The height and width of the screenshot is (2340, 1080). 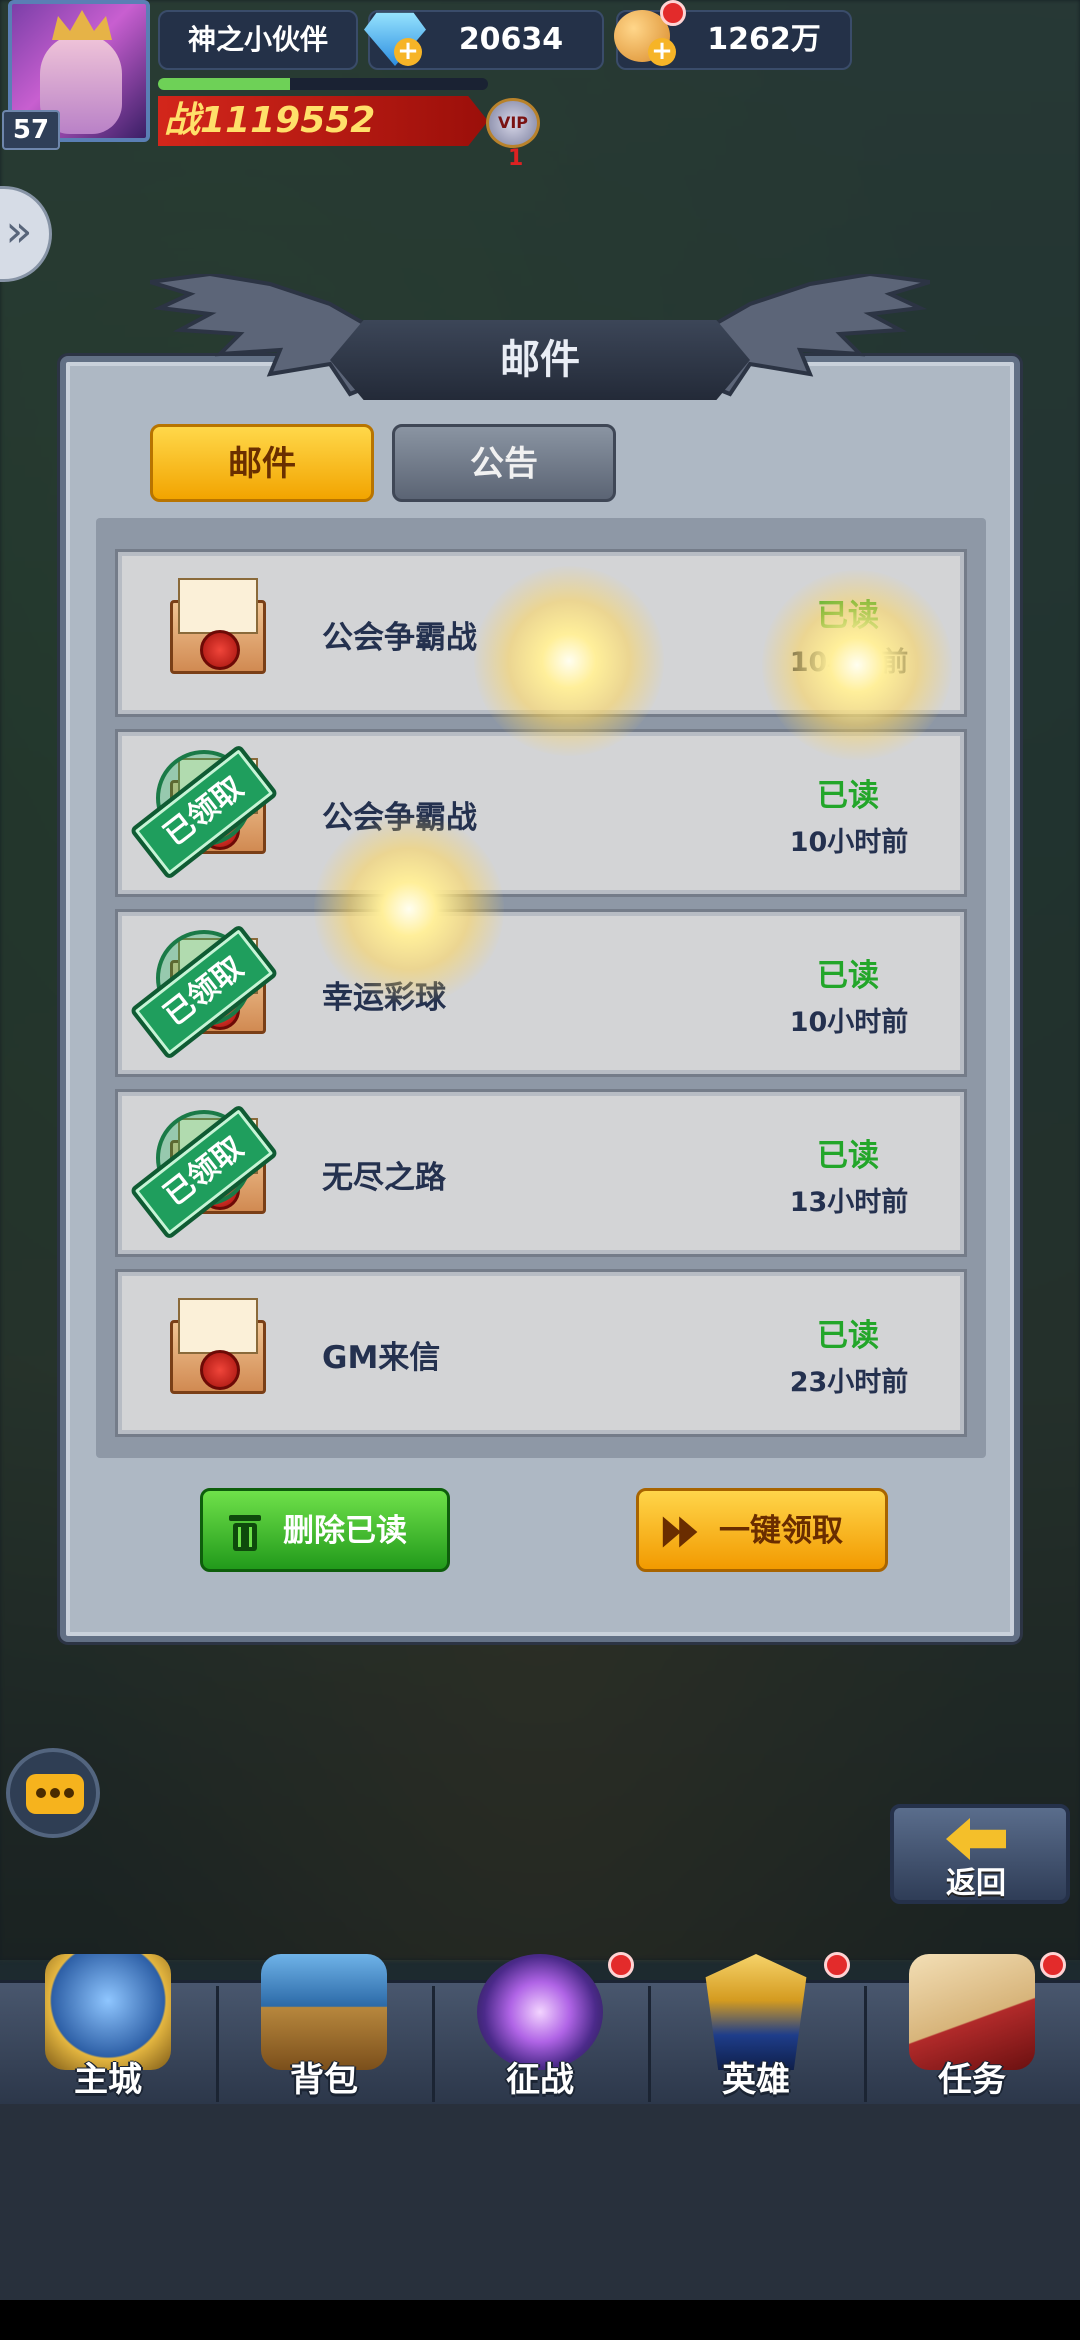 I want to click on nav-heroes: 英雄, so click(x=756, y=2028).